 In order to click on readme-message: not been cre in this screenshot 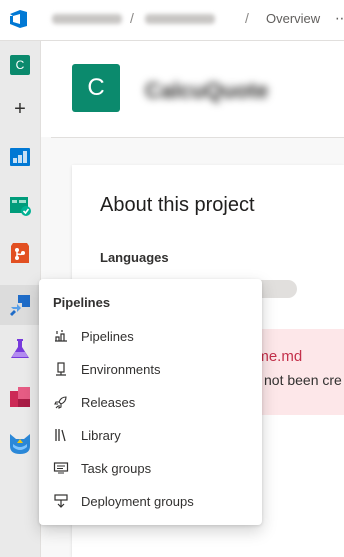, I will do `click(303, 380)`.